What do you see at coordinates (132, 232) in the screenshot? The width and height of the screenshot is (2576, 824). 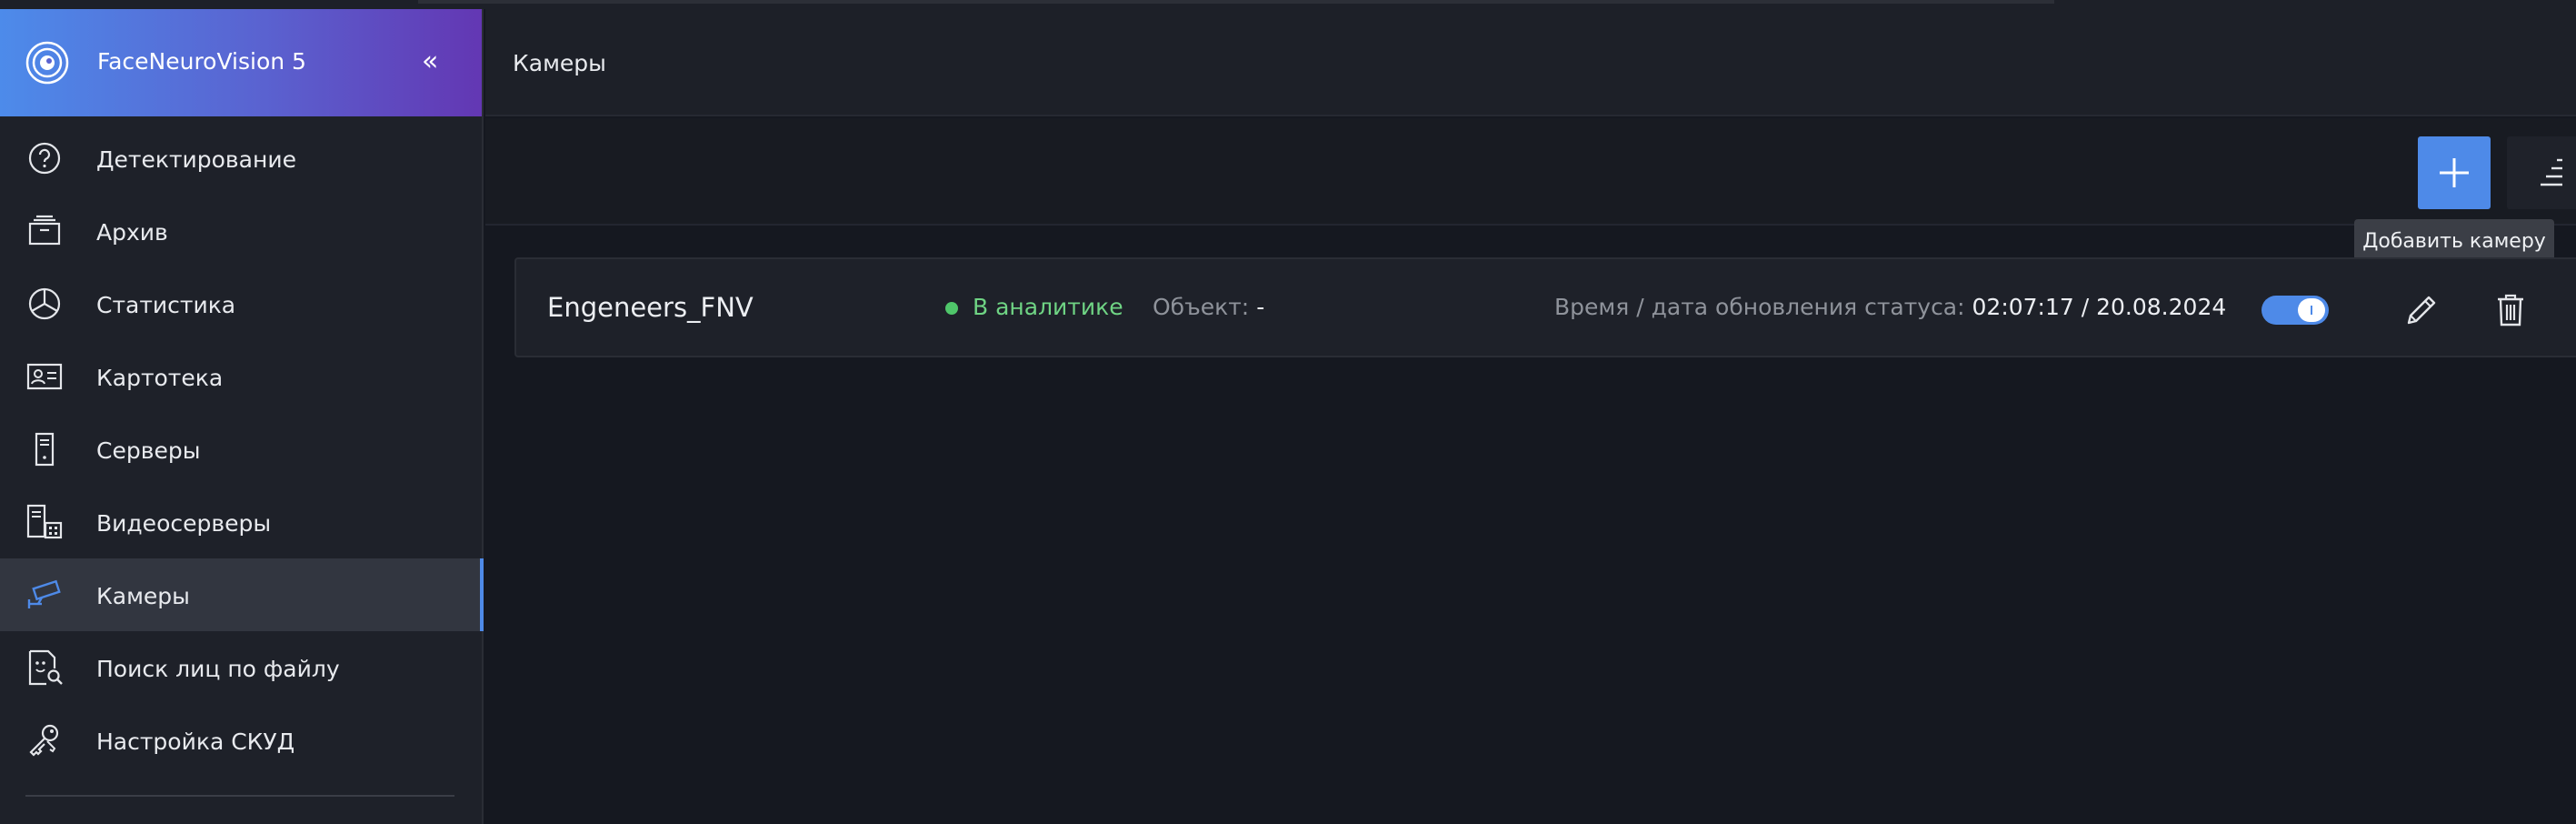 I see `sidebar-item-label: Архив` at bounding box center [132, 232].